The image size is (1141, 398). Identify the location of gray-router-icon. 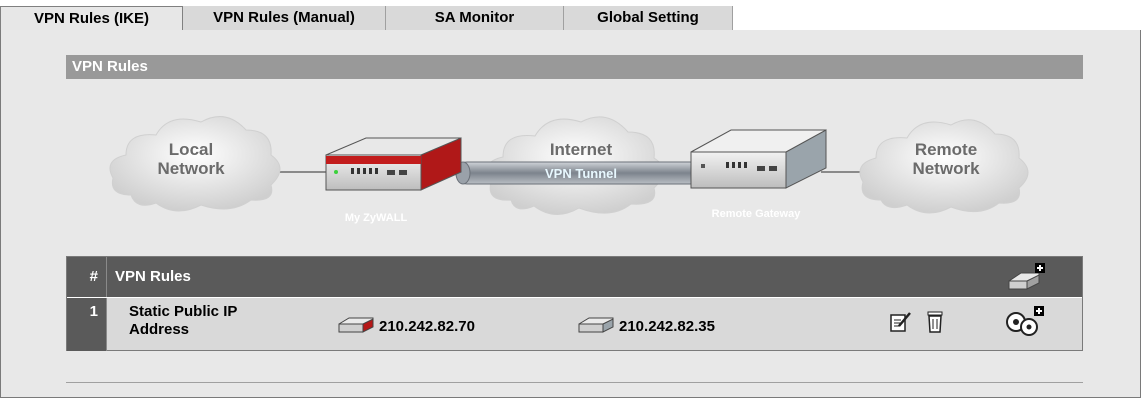
(597, 326).